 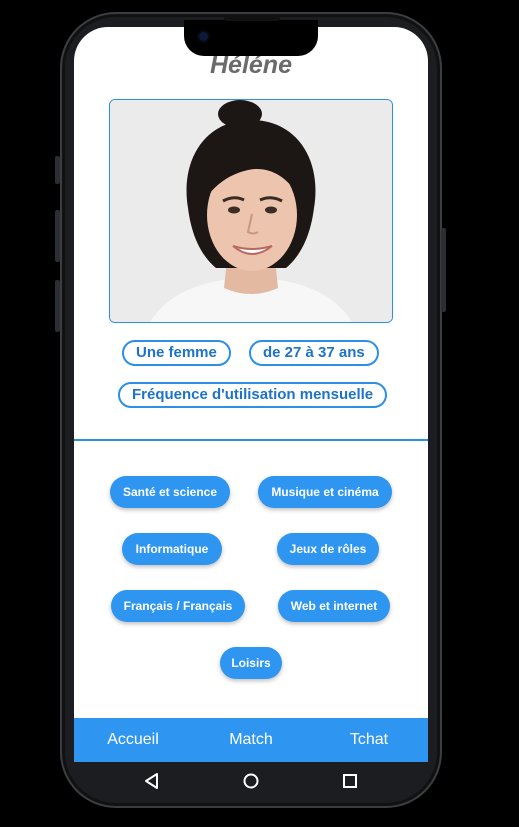 I want to click on section-divider, so click(x=251, y=440).